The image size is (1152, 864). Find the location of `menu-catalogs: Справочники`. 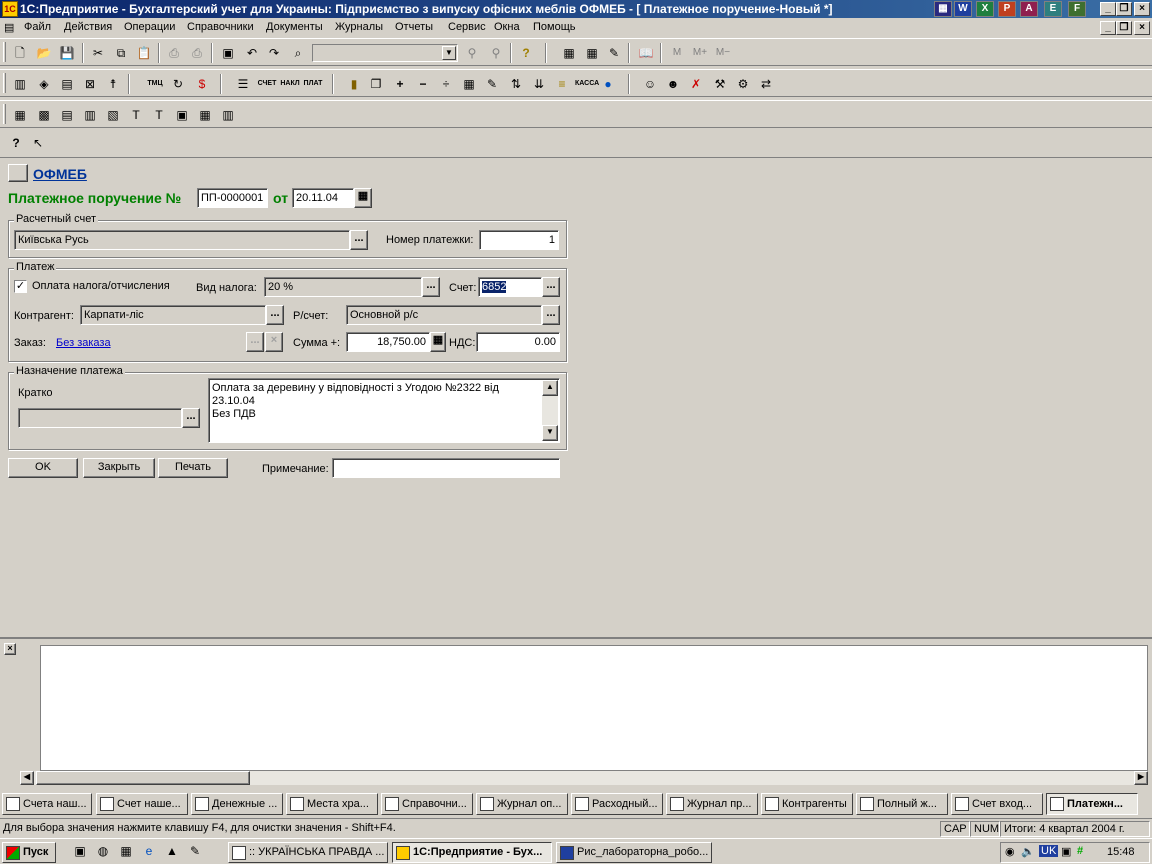

menu-catalogs: Справочники is located at coordinates (220, 27).